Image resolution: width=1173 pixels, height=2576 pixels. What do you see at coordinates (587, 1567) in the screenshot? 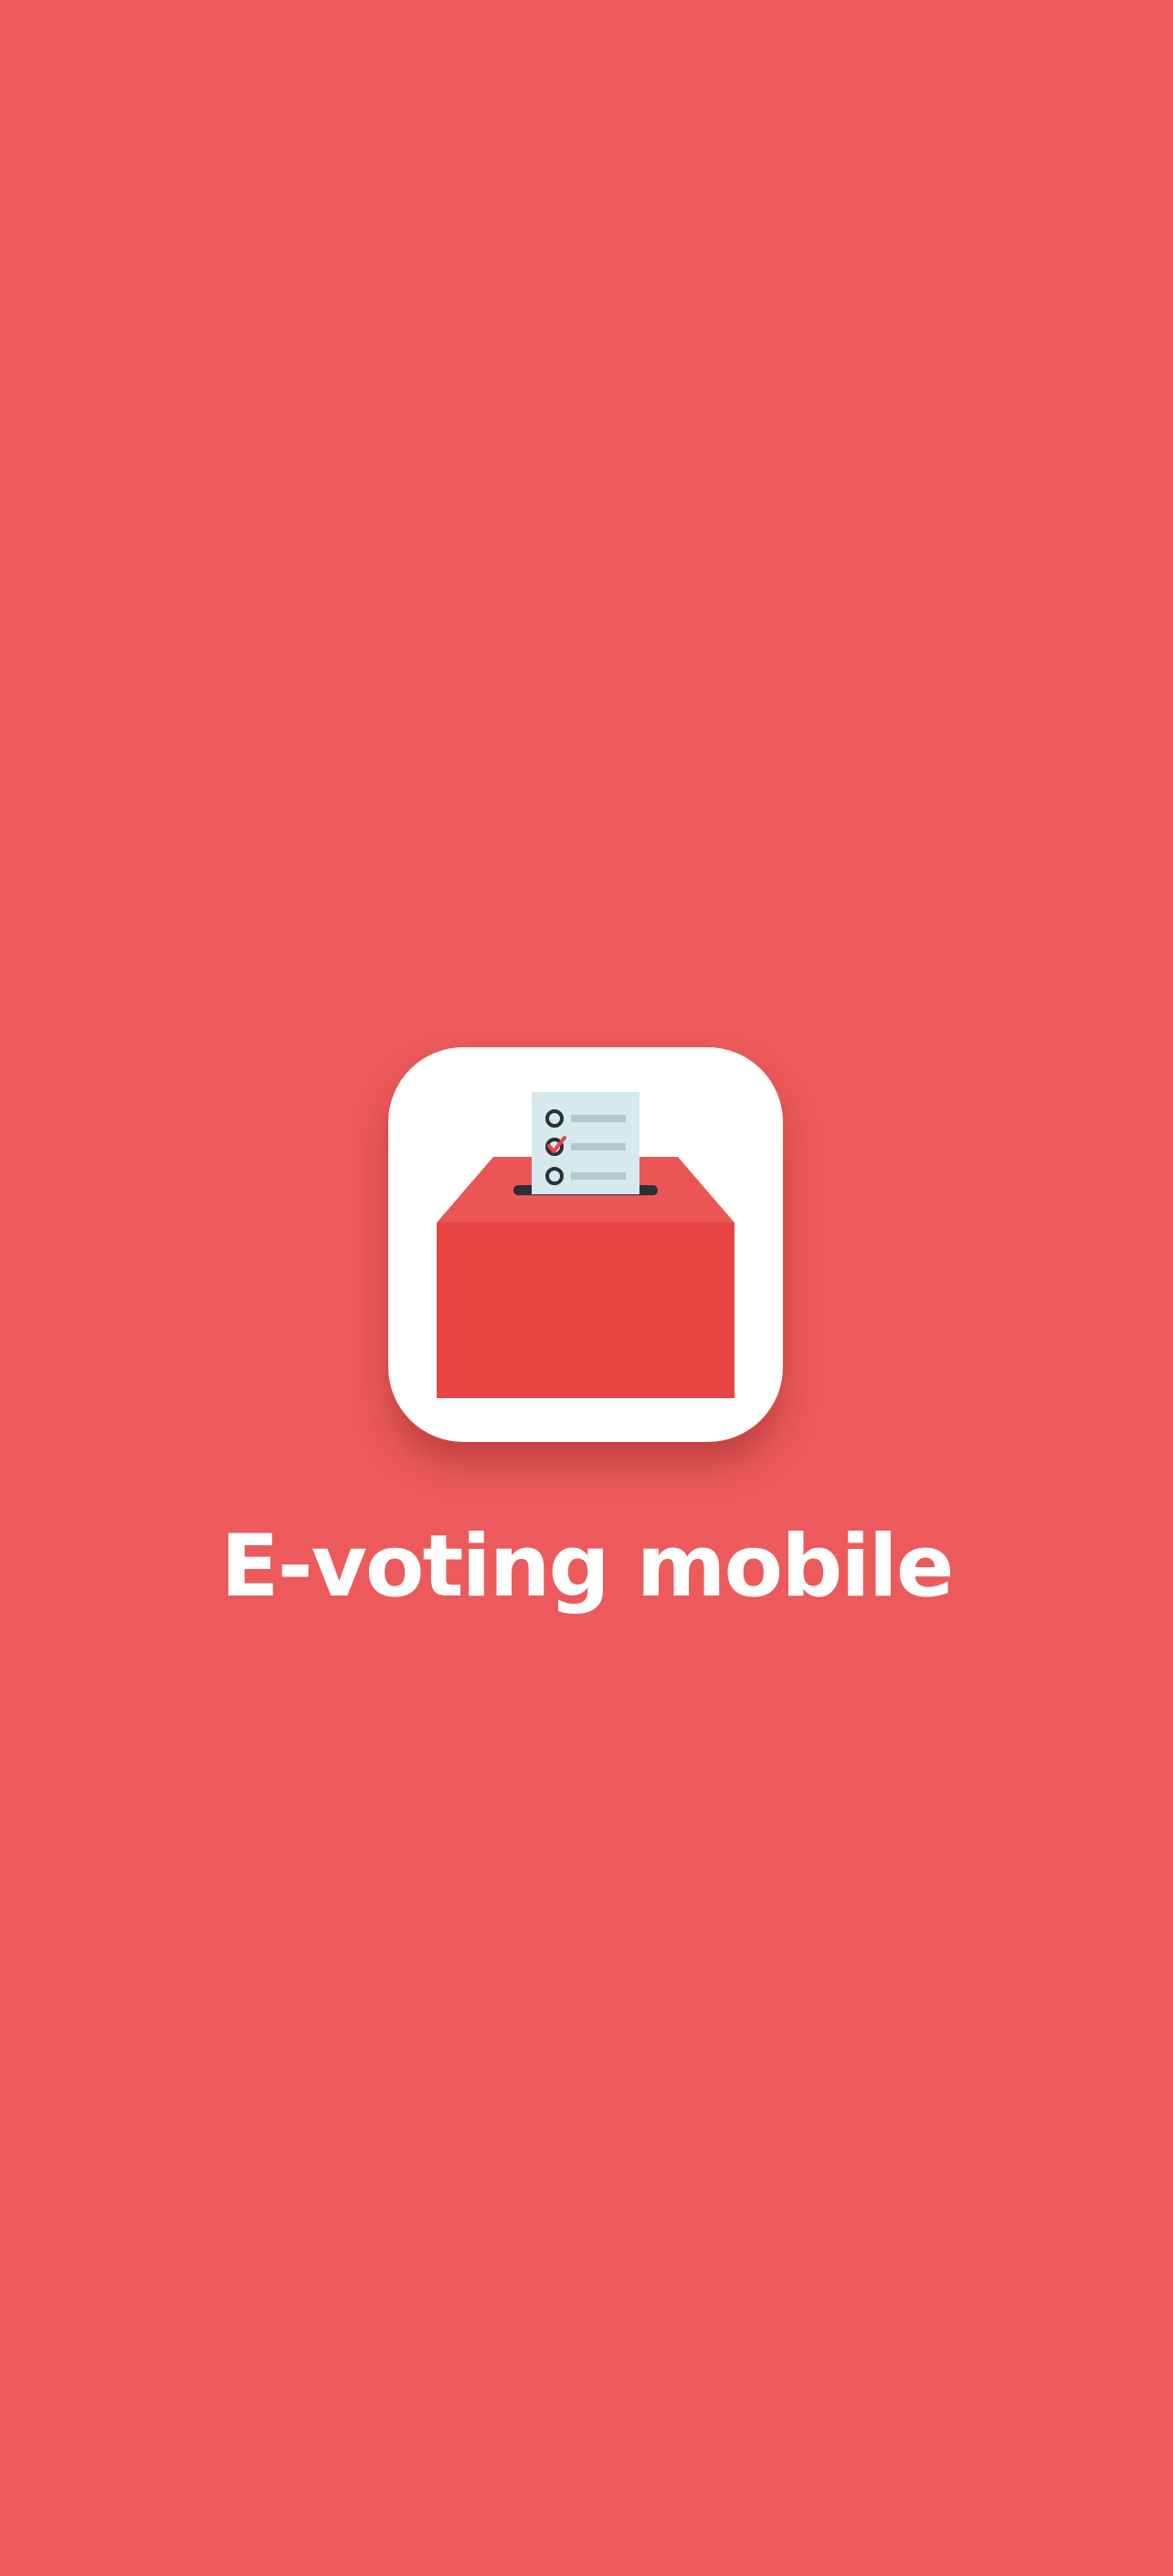
I see `app-title: E-voting mobile` at bounding box center [587, 1567].